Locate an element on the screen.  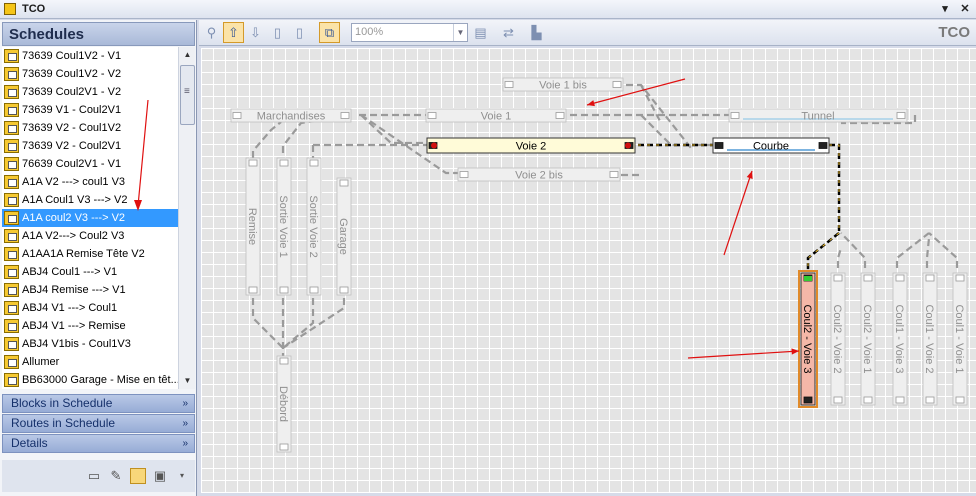
pencil-icon: ✎ is located at coordinates (116, 476).